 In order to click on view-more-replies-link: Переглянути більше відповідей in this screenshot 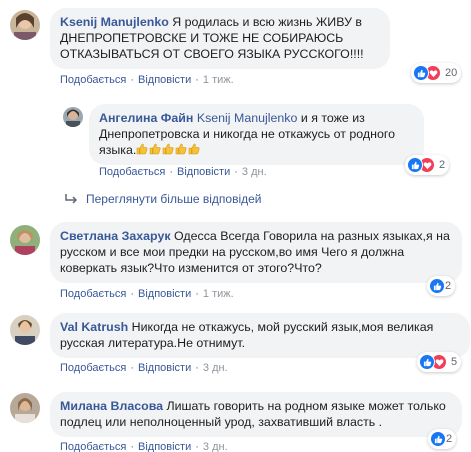, I will do `click(162, 199)`.